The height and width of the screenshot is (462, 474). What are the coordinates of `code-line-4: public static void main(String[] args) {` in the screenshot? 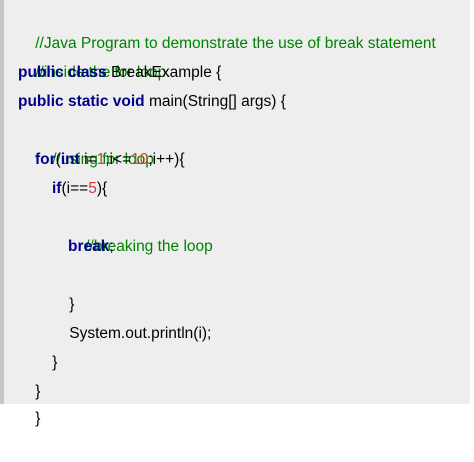 It's located at (145, 101).